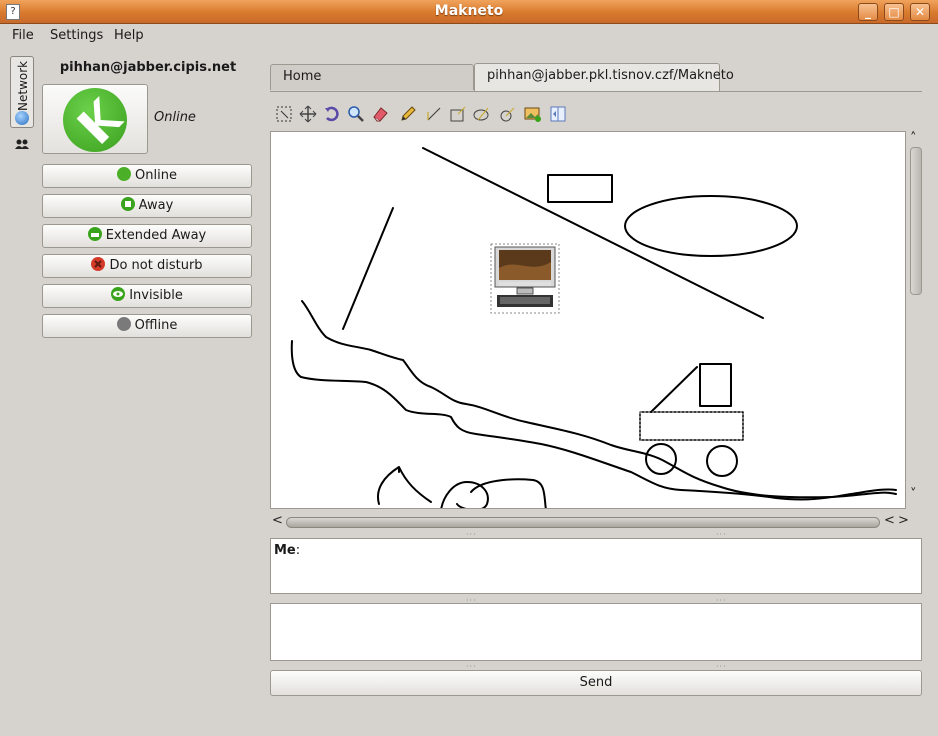 This screenshot has height=736, width=938. I want to click on select-icon, so click(284, 114).